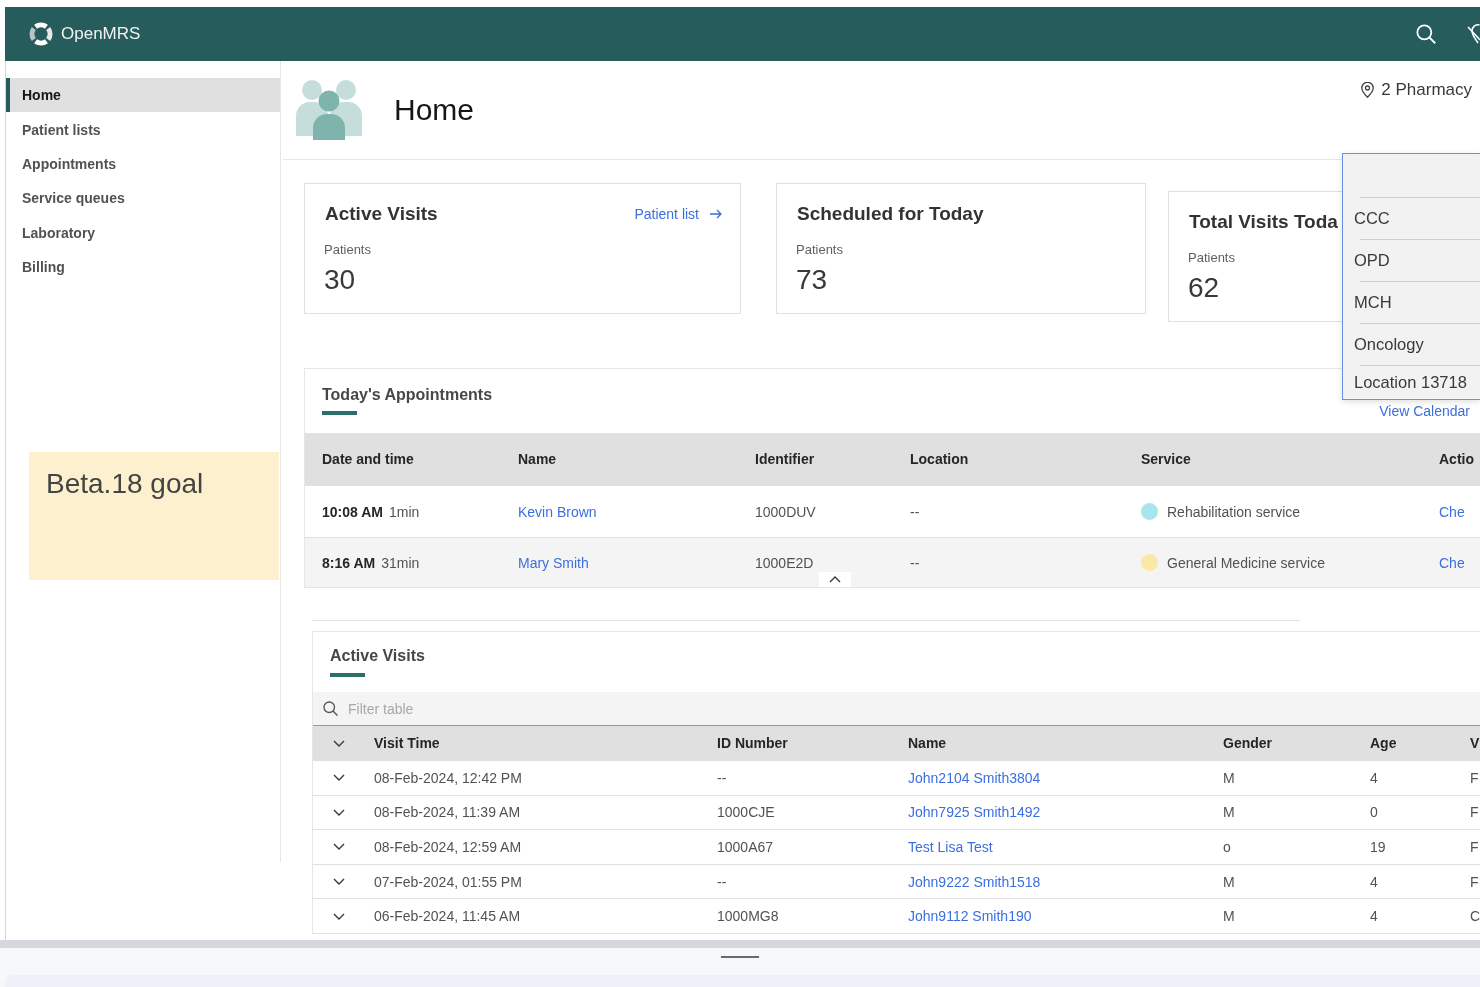 The image size is (1480, 987). Describe the element at coordinates (125, 484) in the screenshot. I see `sticky-note-text: Beta.18 goal` at that location.